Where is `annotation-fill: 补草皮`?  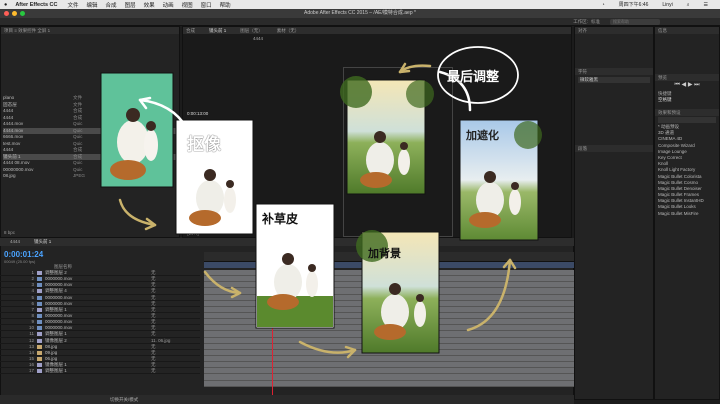 annotation-fill: 补草皮 is located at coordinates (280, 219).